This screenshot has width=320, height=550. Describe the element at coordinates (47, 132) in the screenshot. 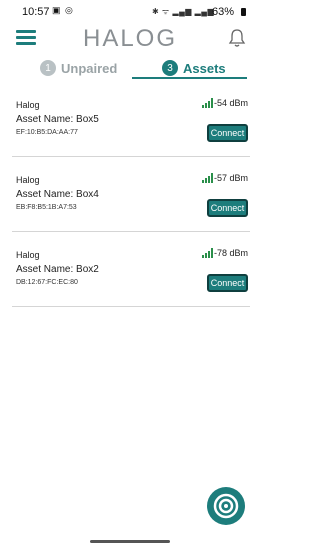

I see `asset-mac: EF:10:B5:DA:AA:77` at that location.